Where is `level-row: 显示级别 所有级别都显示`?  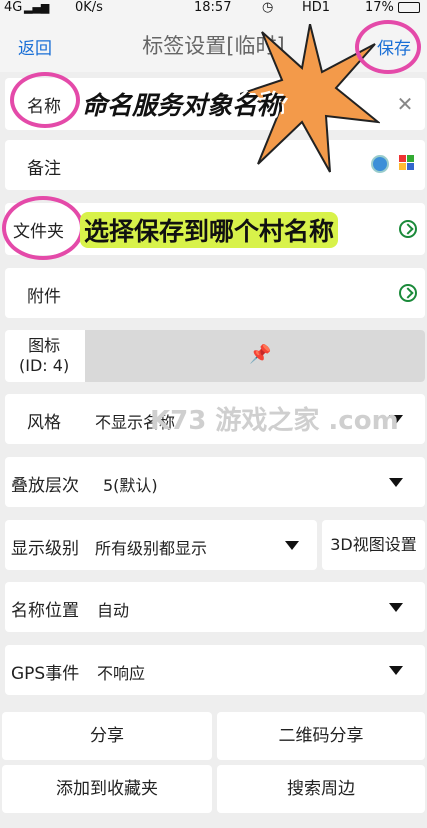 level-row: 显示级别 所有级别都显示 is located at coordinates (161, 545).